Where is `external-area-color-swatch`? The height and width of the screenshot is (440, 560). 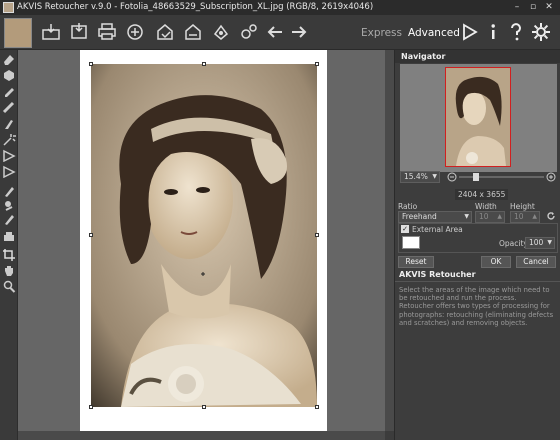
external-area-color-swatch is located at coordinates (411, 242).